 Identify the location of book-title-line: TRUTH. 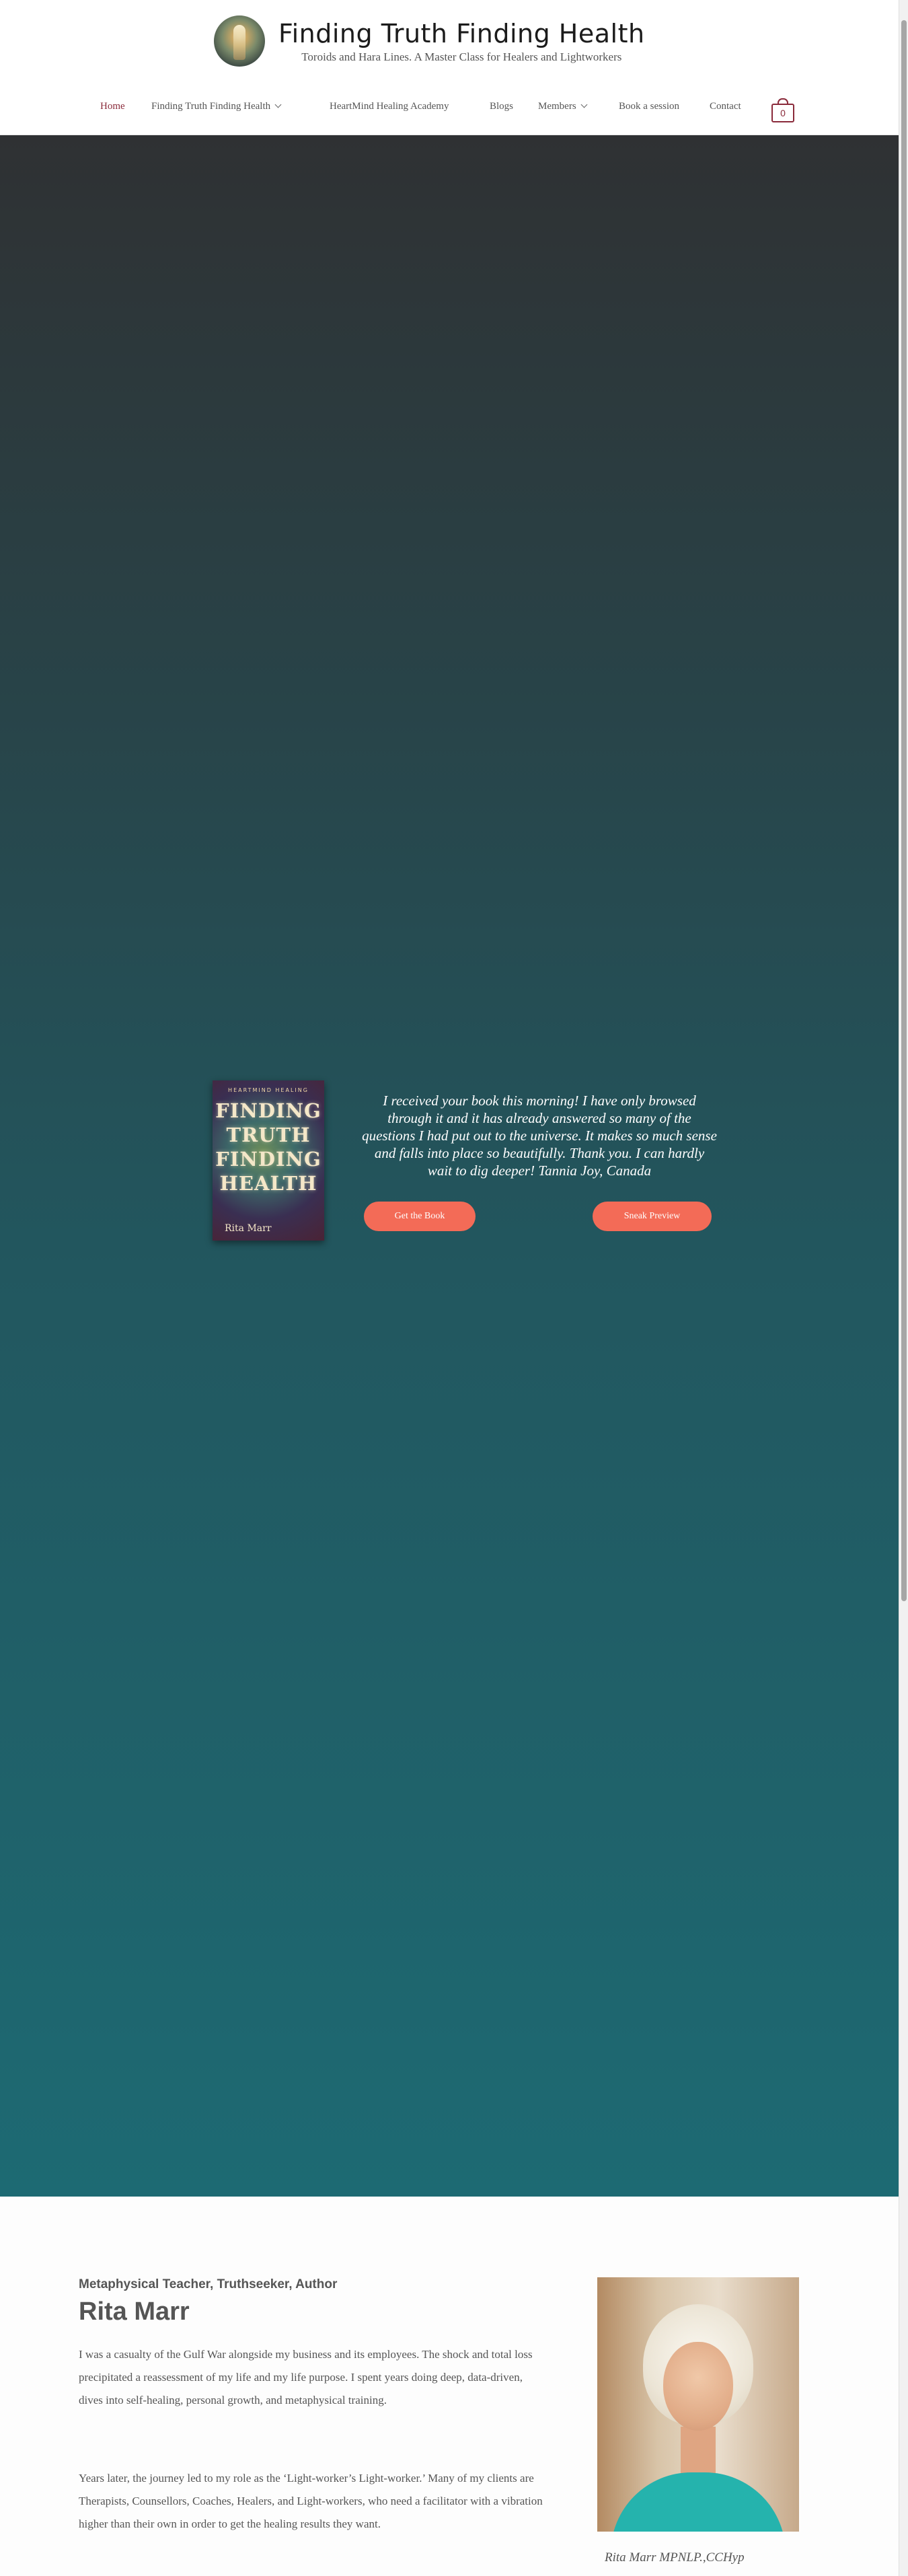
(268, 1135).